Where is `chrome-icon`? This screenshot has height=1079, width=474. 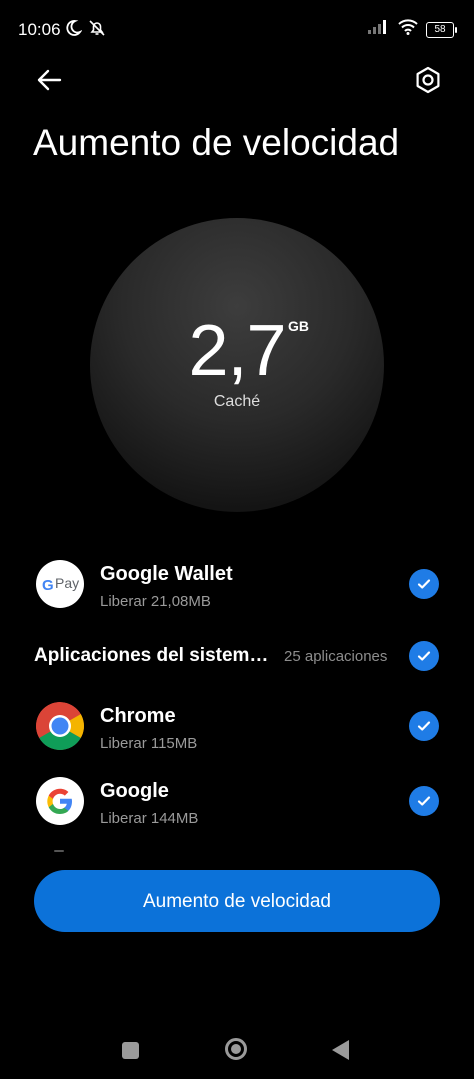 chrome-icon is located at coordinates (60, 726).